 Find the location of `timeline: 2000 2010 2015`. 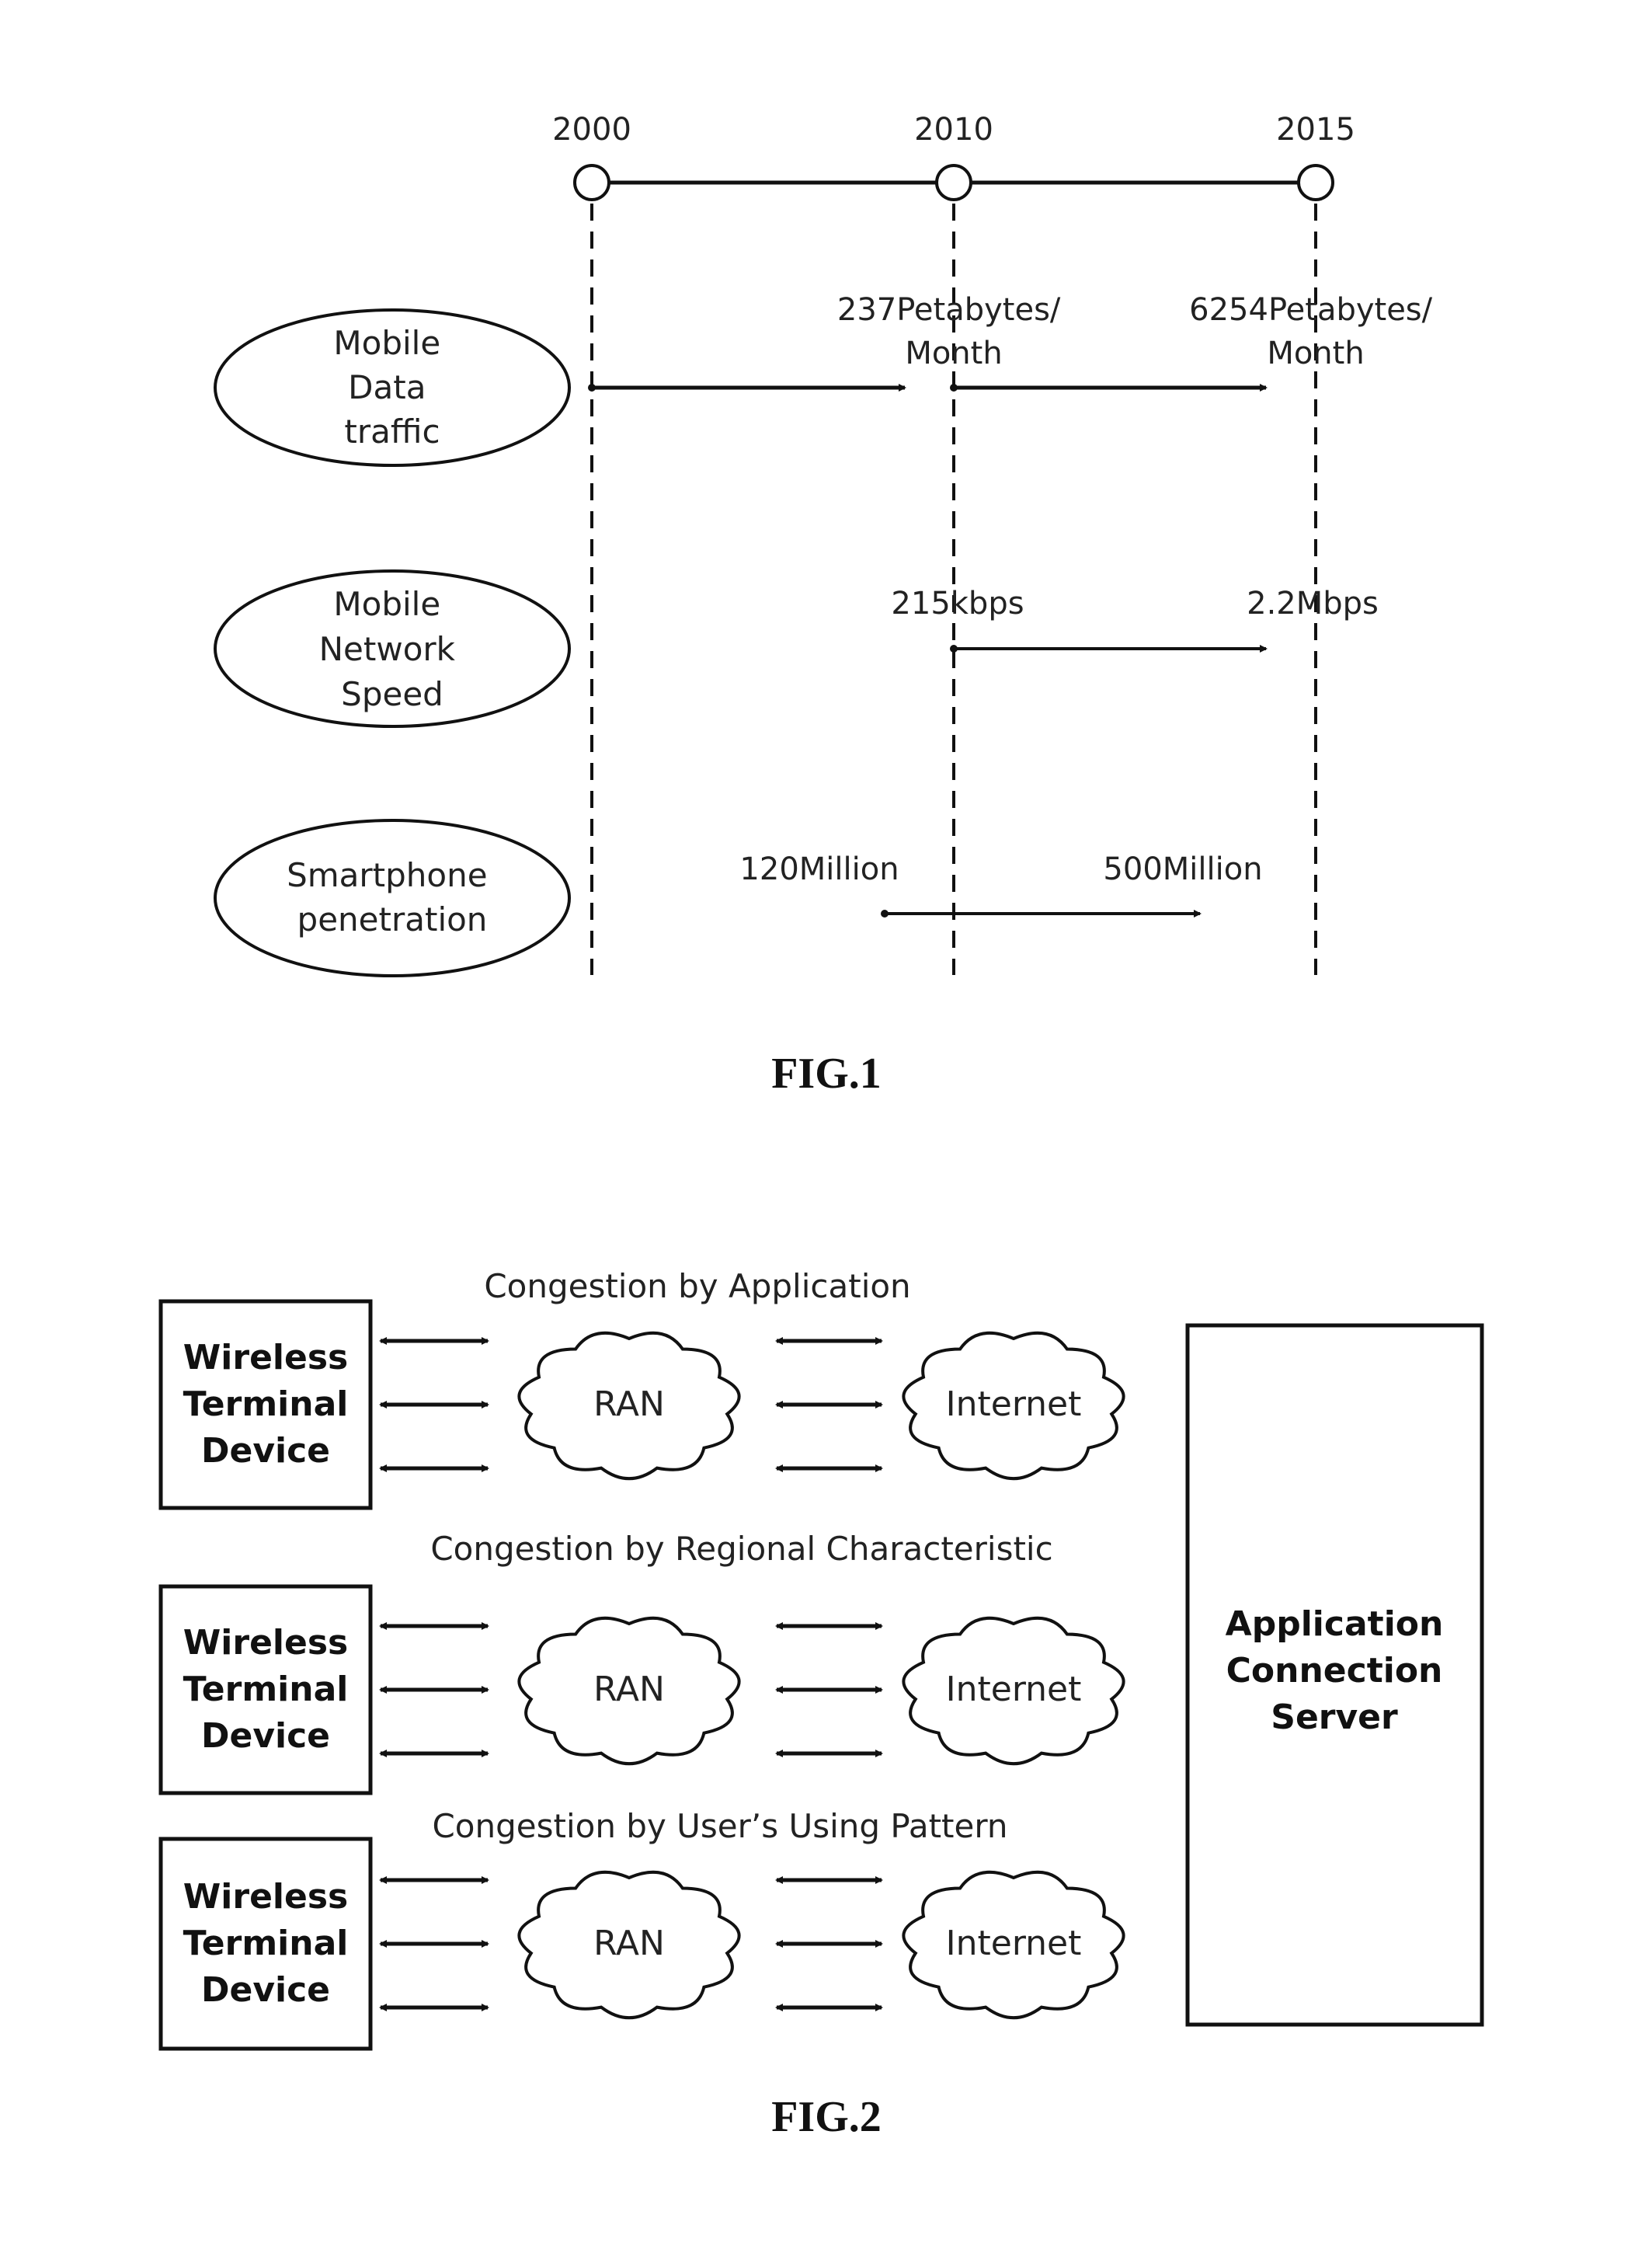

timeline: 2000 2010 2015 is located at coordinates (953, 156).